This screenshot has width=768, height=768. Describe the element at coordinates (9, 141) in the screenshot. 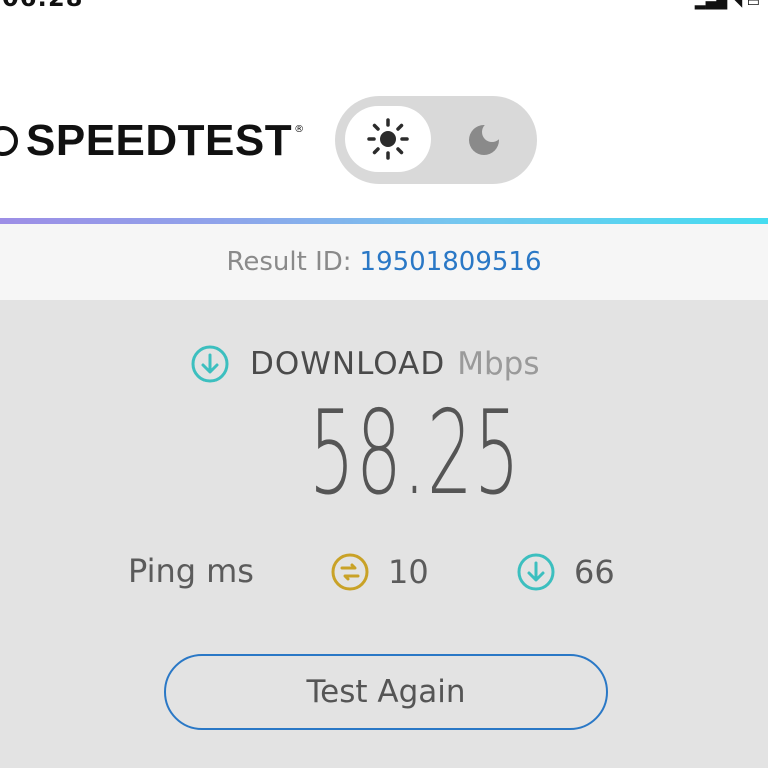

I see `logo-ring-icon` at that location.